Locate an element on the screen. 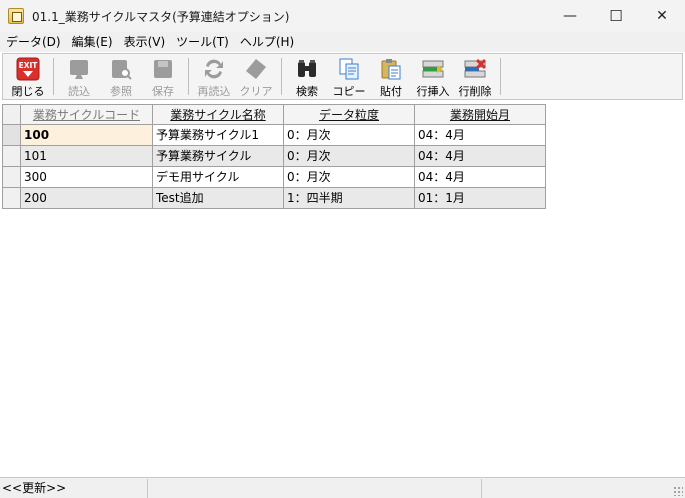 This screenshot has width=685, height=498. menu-tools: ツール(T) is located at coordinates (202, 42).